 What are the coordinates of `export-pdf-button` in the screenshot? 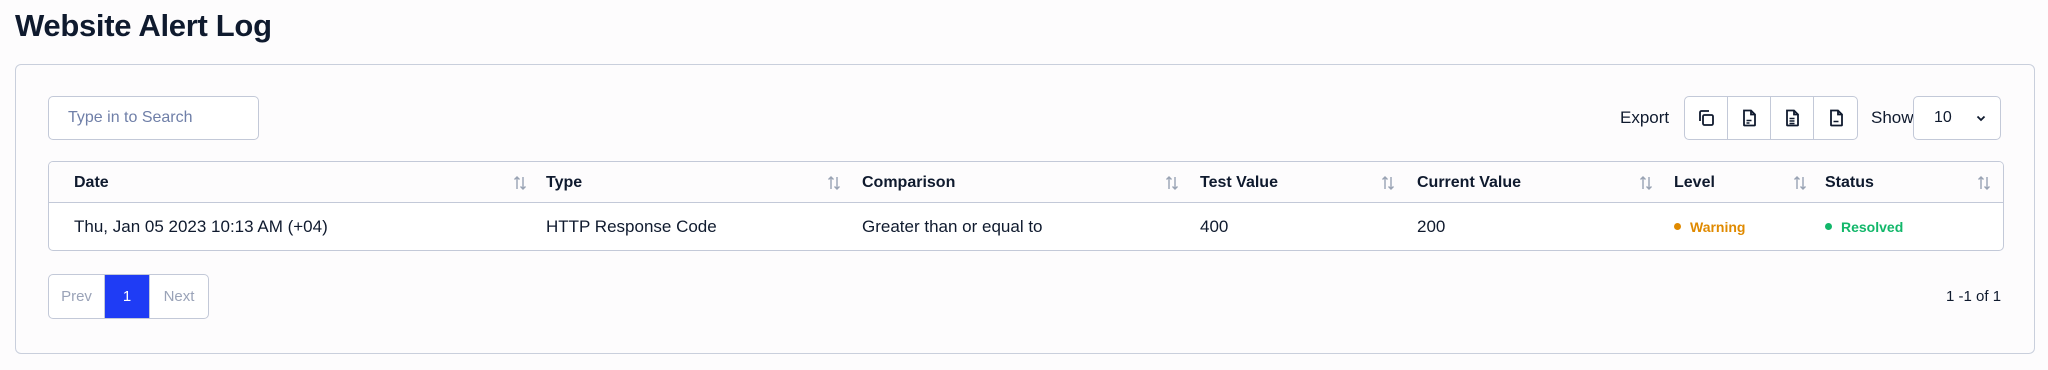 It's located at (1835, 118).